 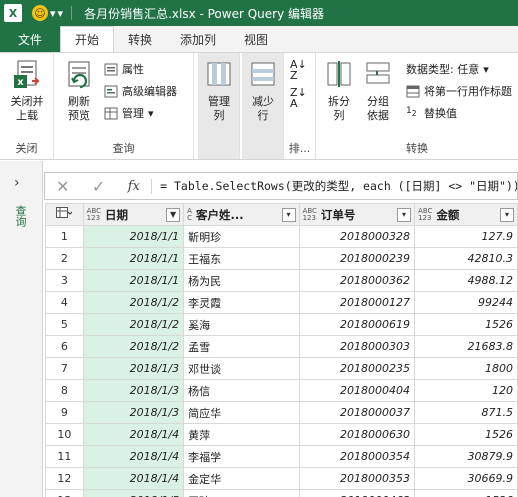 What do you see at coordinates (64, 493) in the screenshot?
I see `row-number: 13` at bounding box center [64, 493].